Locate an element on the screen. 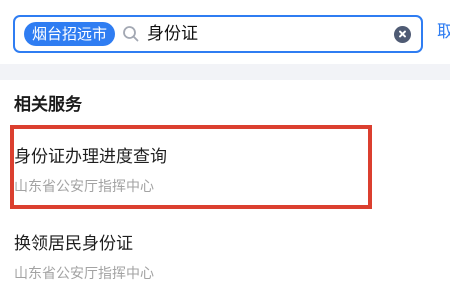 The height and width of the screenshot is (300, 450). cancel-button: 取消 is located at coordinates (443, 32).